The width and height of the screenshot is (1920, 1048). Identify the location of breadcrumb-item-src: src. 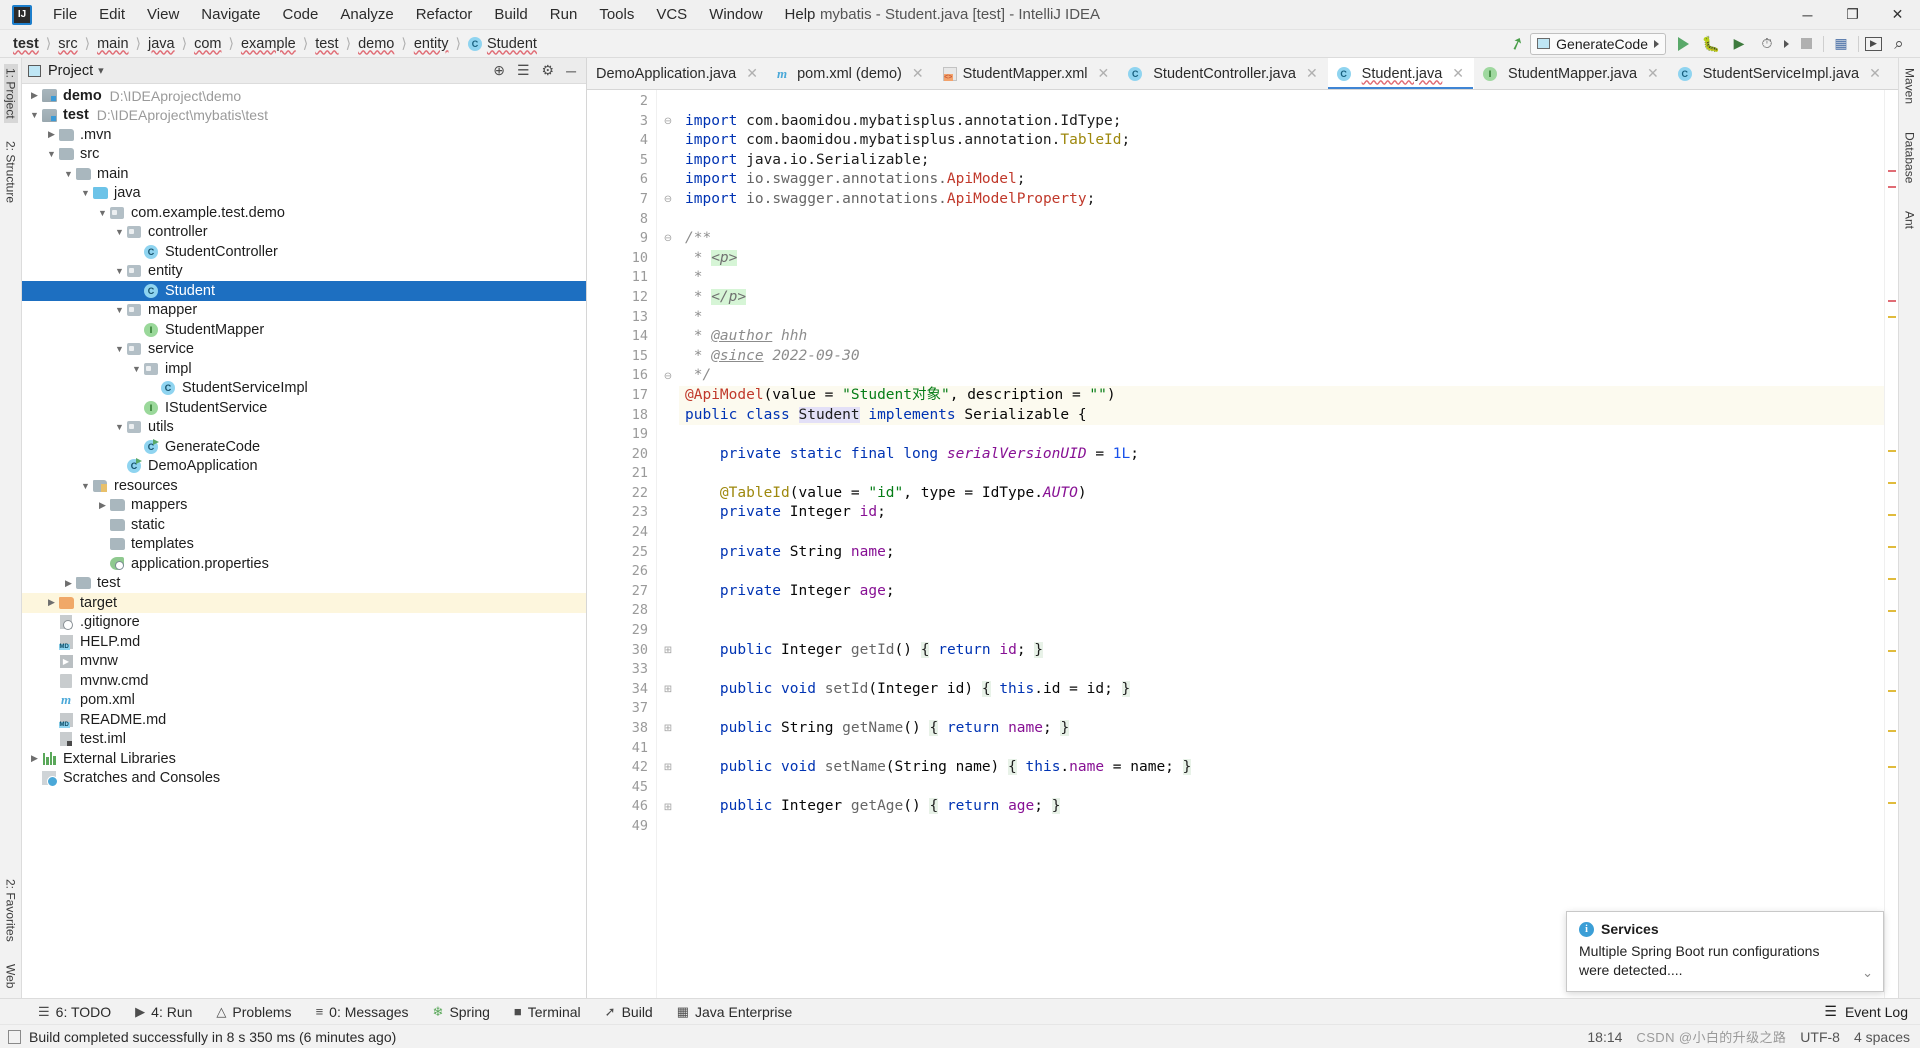
(67, 44).